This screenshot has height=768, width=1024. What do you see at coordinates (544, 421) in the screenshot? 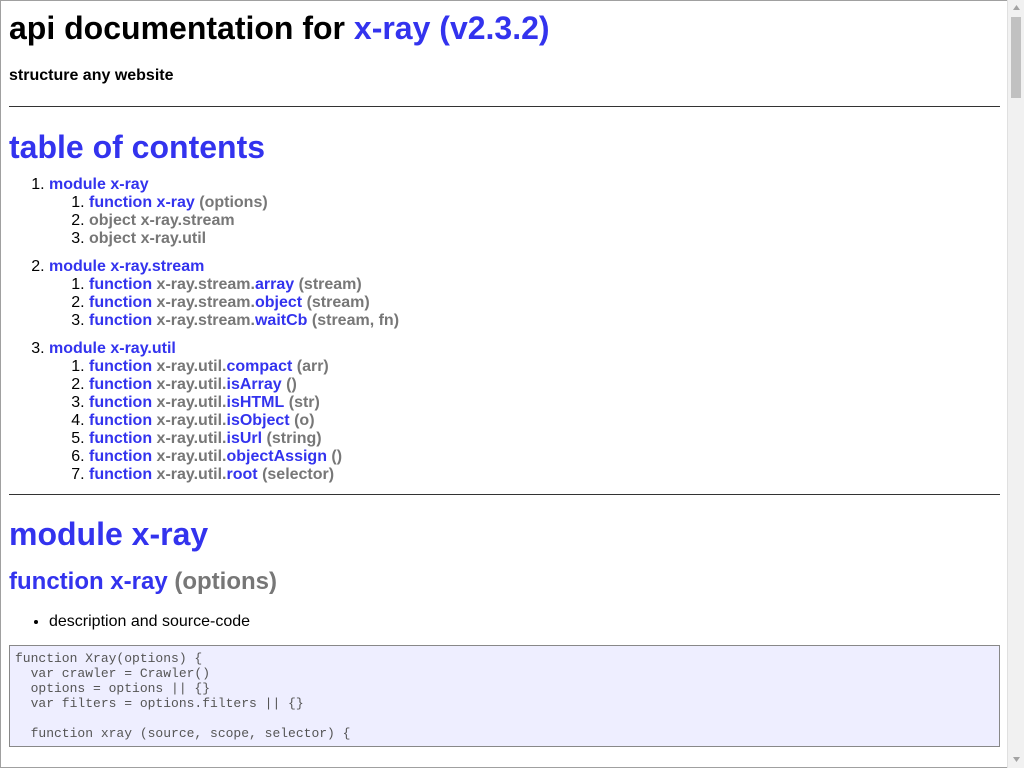
I see `toc-entry: function x-ray.util.isObject (o)` at bounding box center [544, 421].